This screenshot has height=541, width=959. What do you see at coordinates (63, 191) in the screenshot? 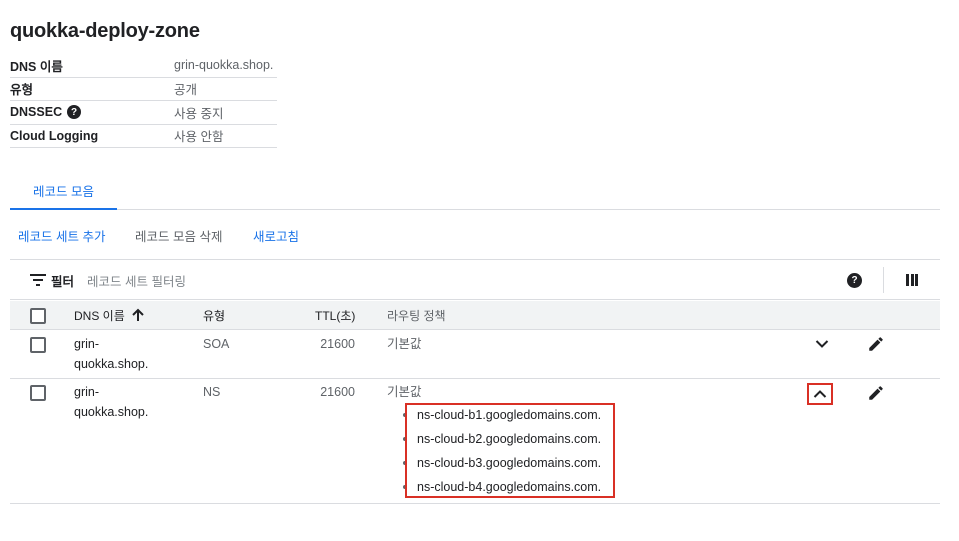
I see `tab-record-sets: 레코드 모음` at bounding box center [63, 191].